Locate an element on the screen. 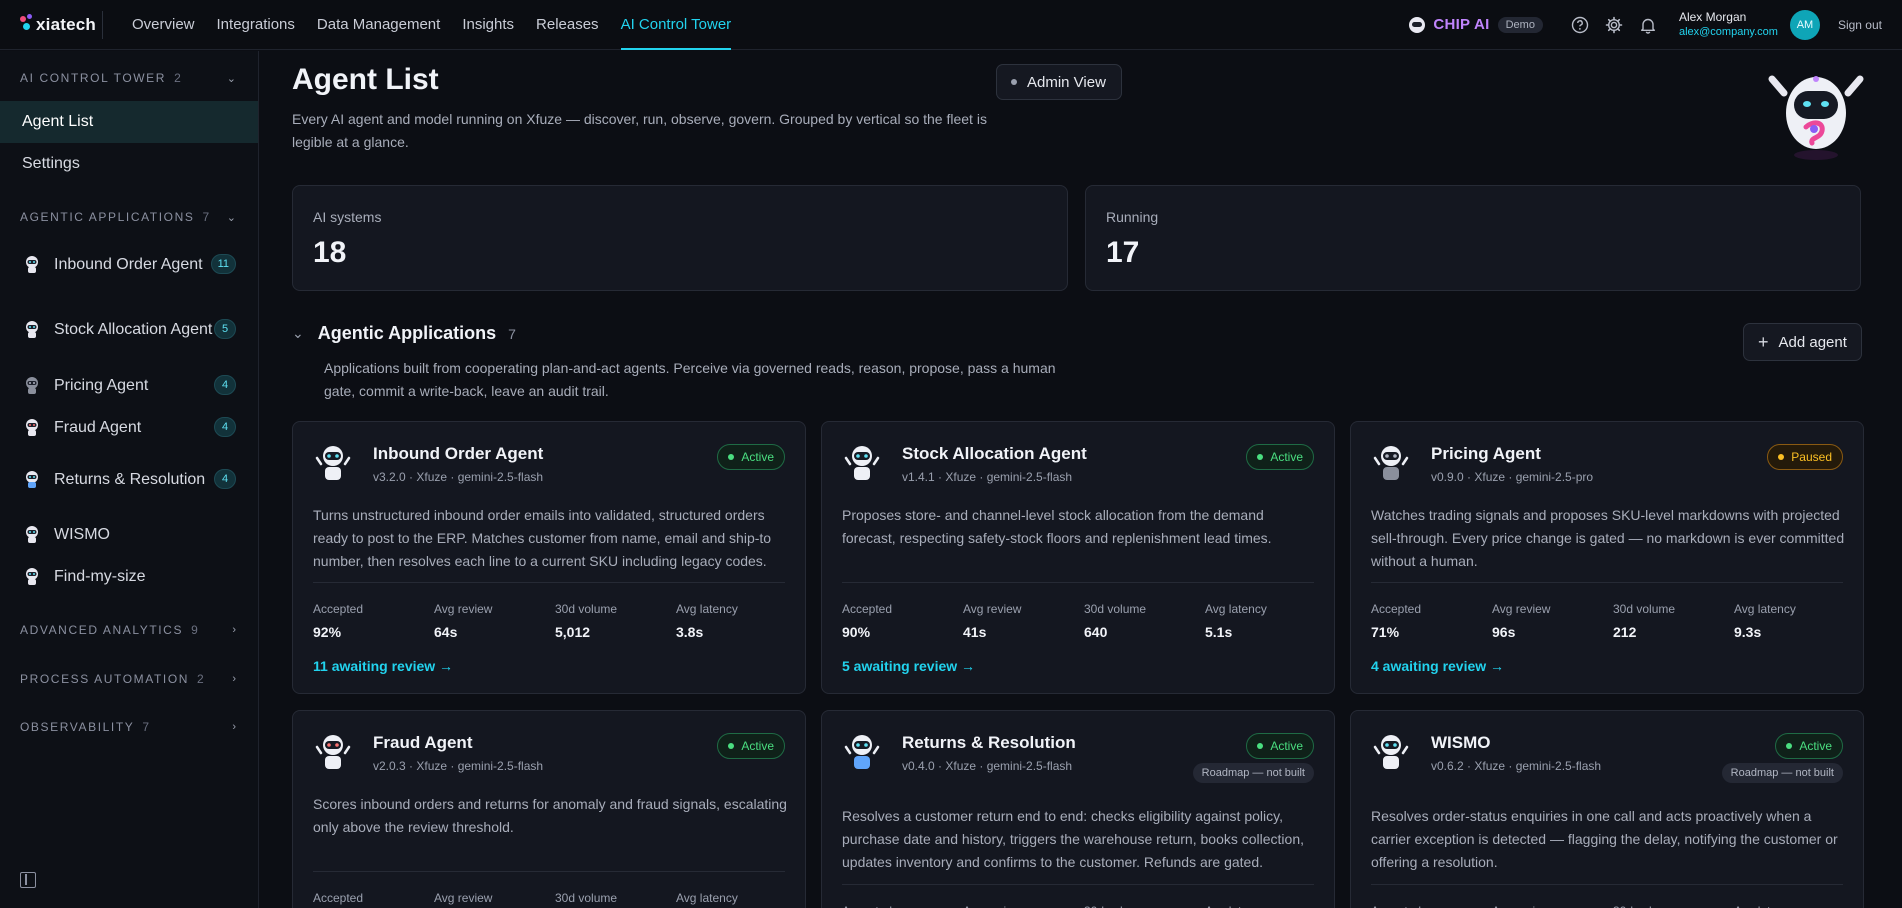 The width and height of the screenshot is (1902, 908). collapse-sidebar-icon is located at coordinates (28, 880).